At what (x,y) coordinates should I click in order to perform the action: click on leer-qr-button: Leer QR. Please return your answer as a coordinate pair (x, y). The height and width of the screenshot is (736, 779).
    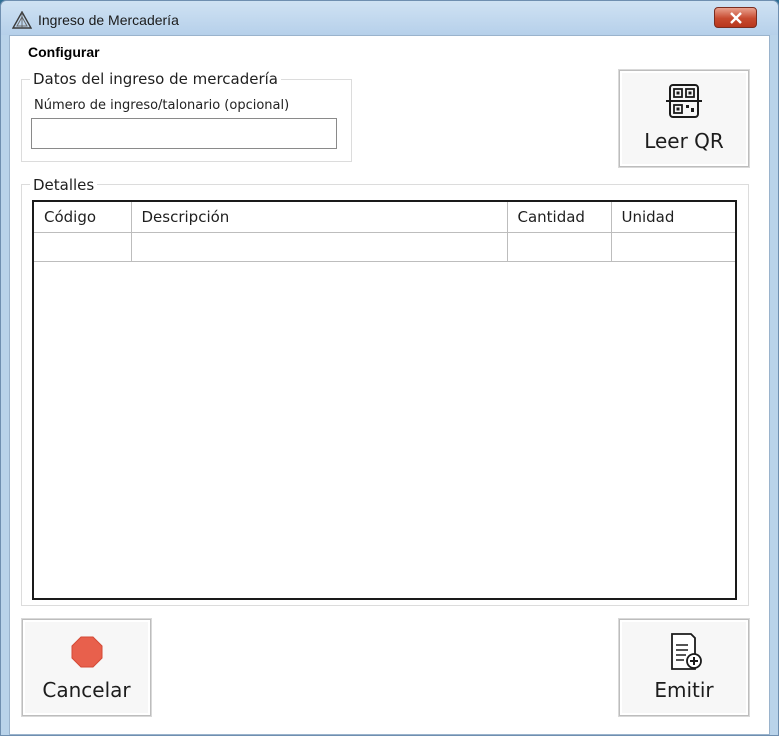
    Looking at the image, I should click on (684, 118).